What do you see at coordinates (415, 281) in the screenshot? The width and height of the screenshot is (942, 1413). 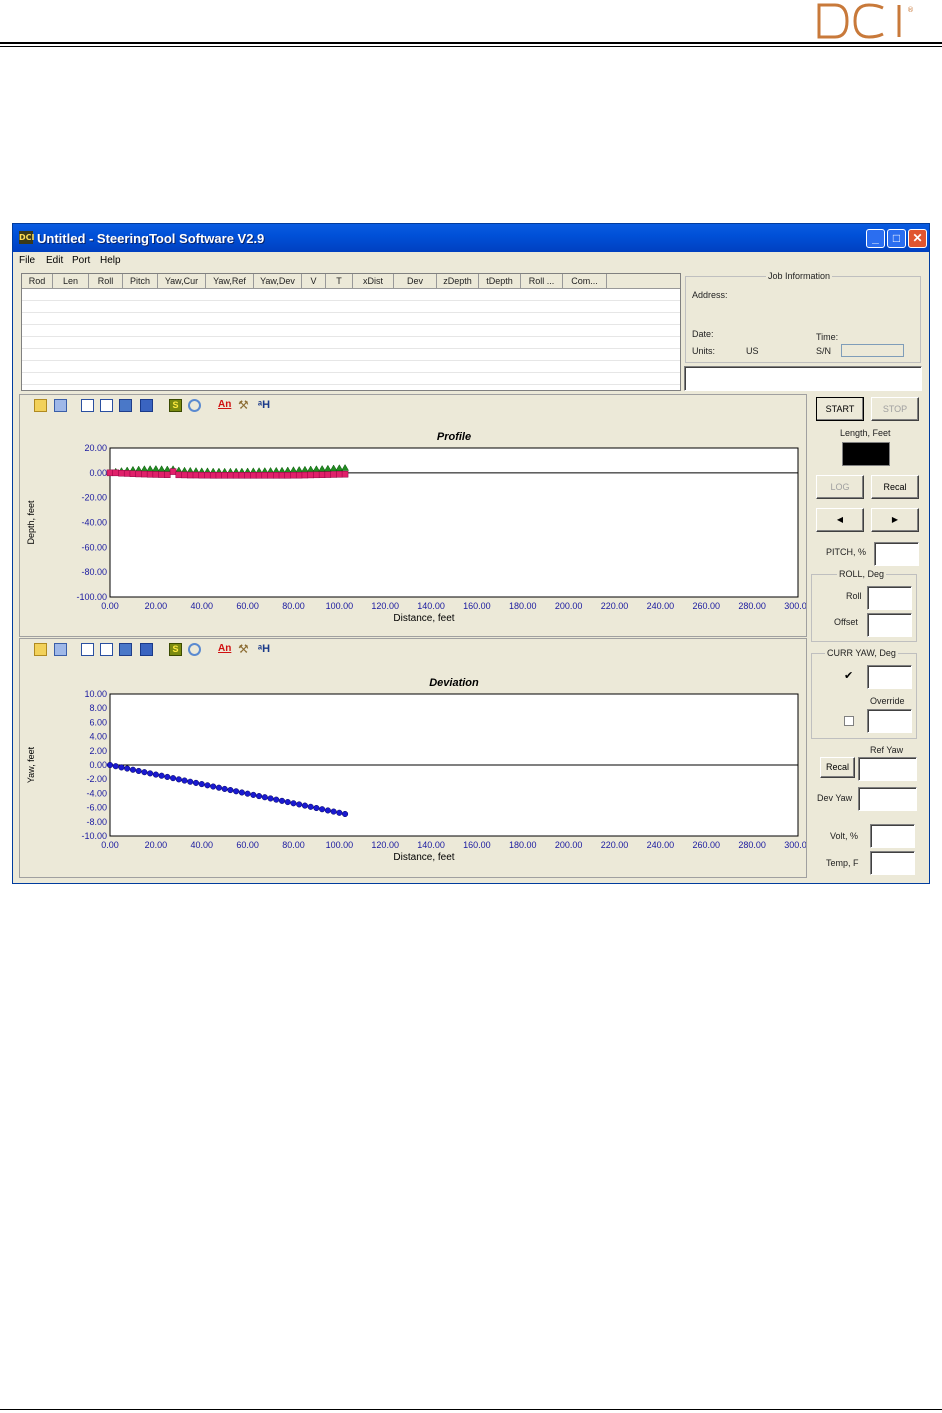 I see `col-dev: Dev` at bounding box center [415, 281].